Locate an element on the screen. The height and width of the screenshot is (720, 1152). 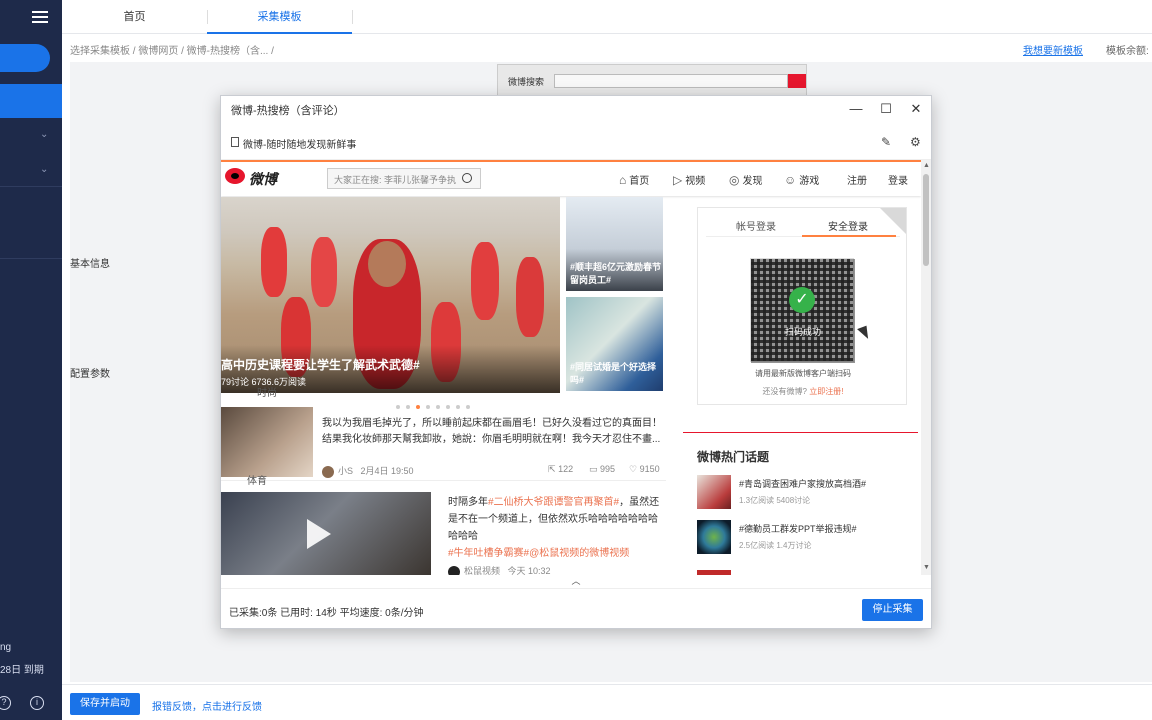
hot-topic-item: #青岛调查困难户家搜放高档酒# 1.3亿阅读 5408讨论 is located at coordinates (807, 495).